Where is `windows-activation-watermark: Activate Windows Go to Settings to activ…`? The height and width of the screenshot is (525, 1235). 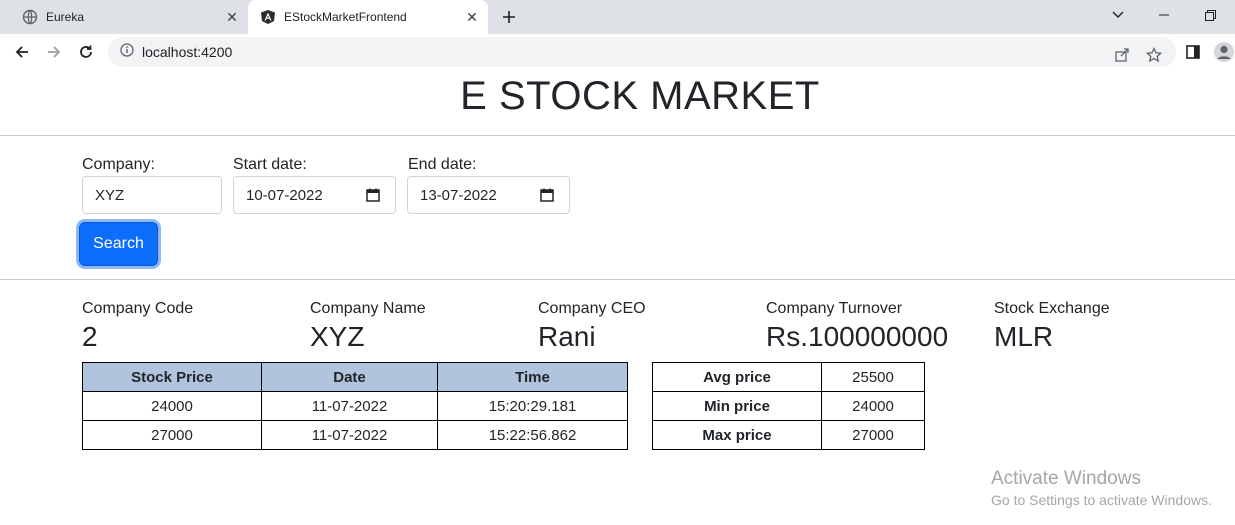 windows-activation-watermark: Activate Windows Go to Settings to activ… is located at coordinates (1101, 488).